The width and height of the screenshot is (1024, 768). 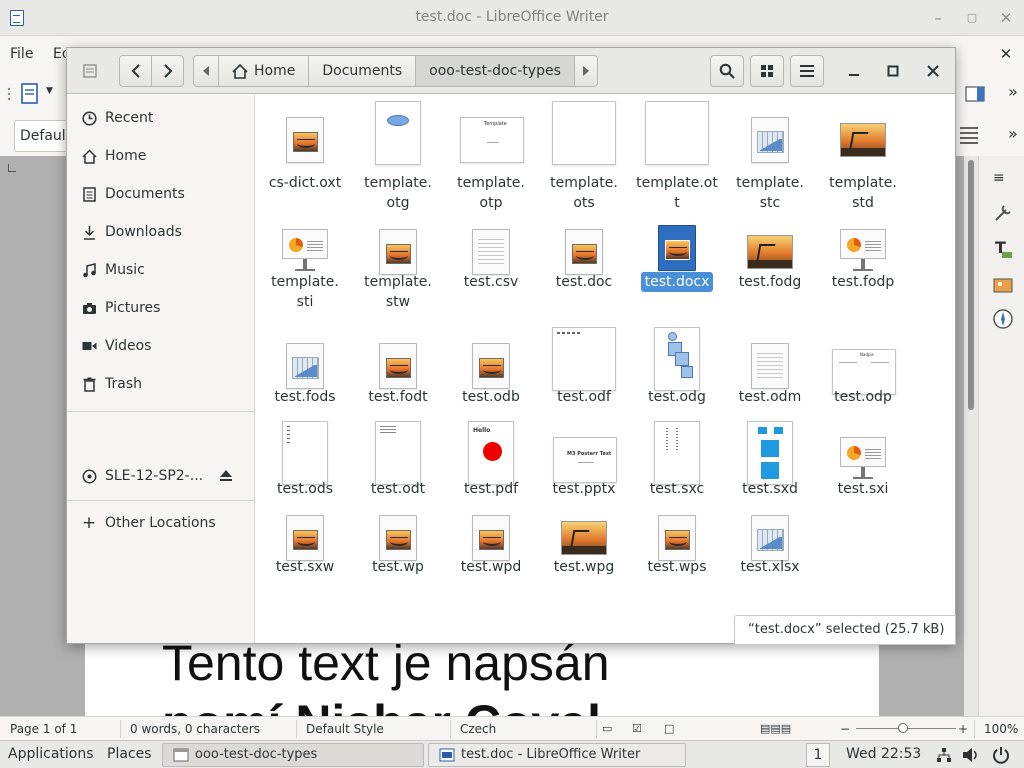 I want to click on close-icon, so click(x=933, y=71).